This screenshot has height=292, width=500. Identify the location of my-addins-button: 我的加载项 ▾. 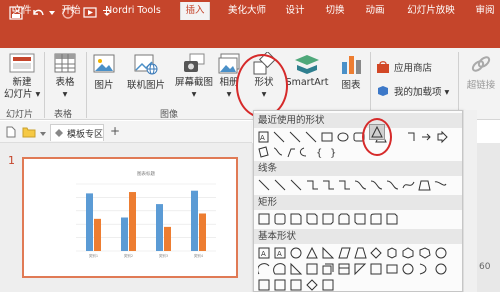
(415, 91).